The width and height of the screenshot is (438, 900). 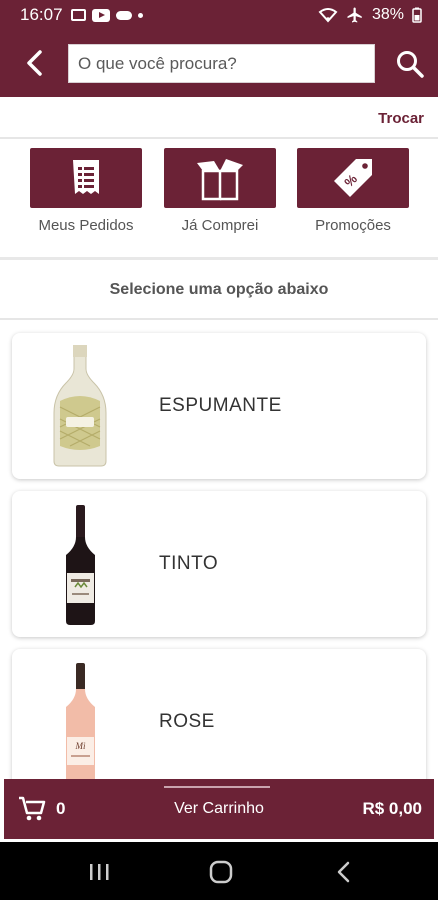 I want to click on quick-action-label: Promoções, so click(x=353, y=225).